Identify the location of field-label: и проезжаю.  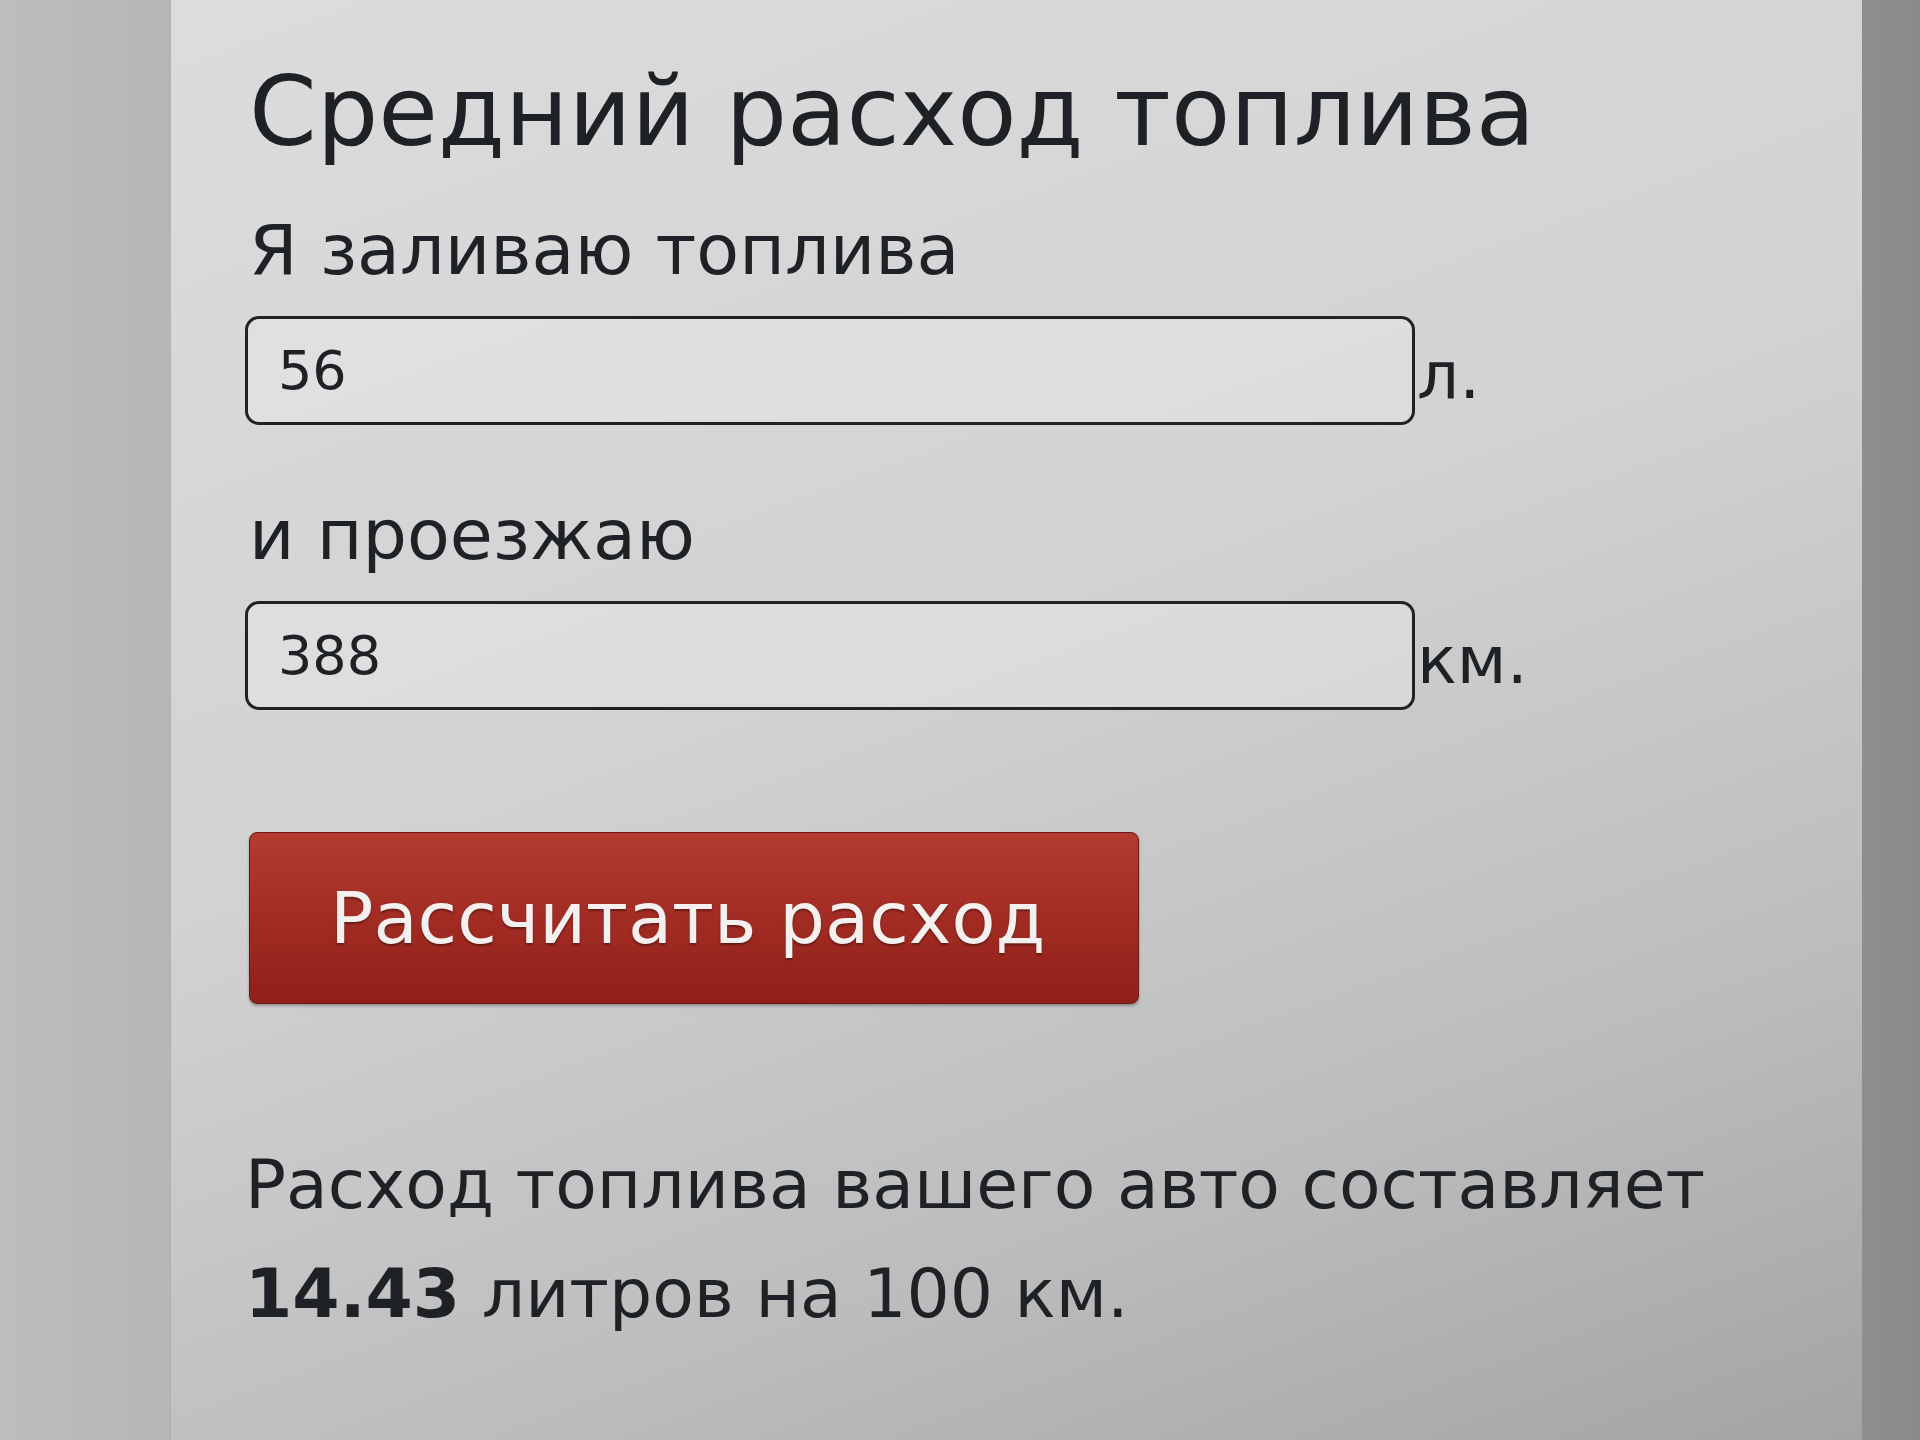
(472, 535).